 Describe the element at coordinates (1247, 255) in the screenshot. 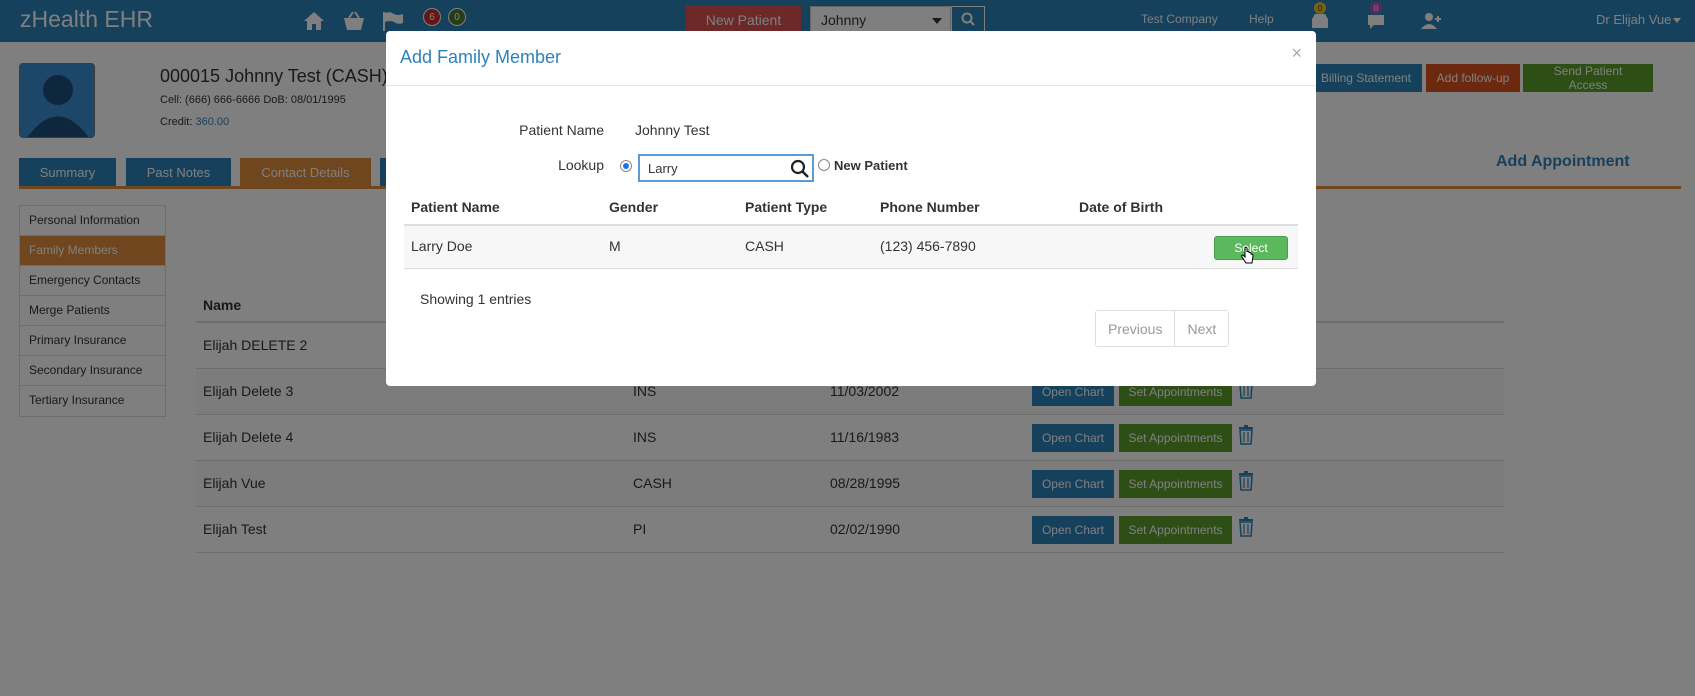

I see `hand-cursor-icon` at that location.